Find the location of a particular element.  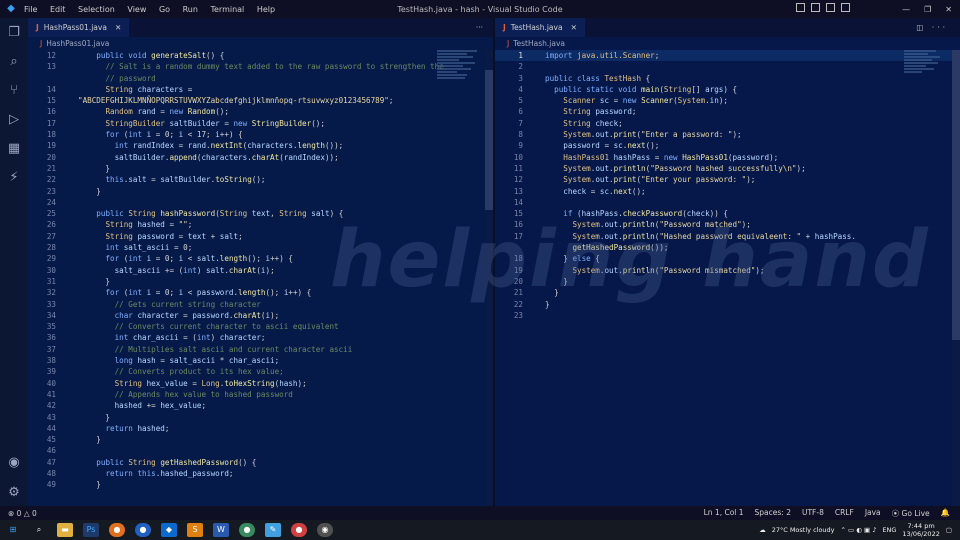

remote-explorer-icon: ⚡ is located at coordinates (14, 178).